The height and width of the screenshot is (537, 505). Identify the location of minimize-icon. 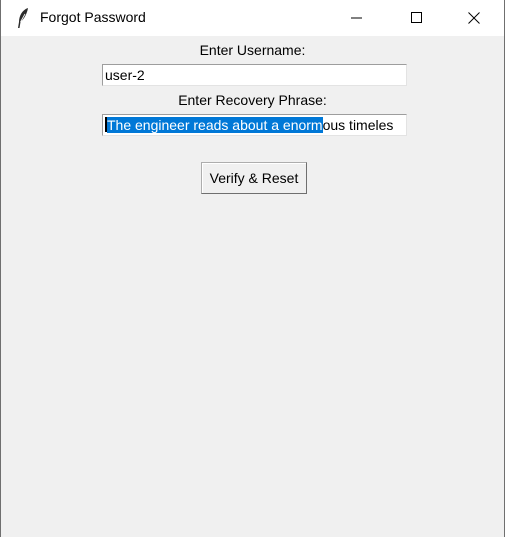
(356, 18).